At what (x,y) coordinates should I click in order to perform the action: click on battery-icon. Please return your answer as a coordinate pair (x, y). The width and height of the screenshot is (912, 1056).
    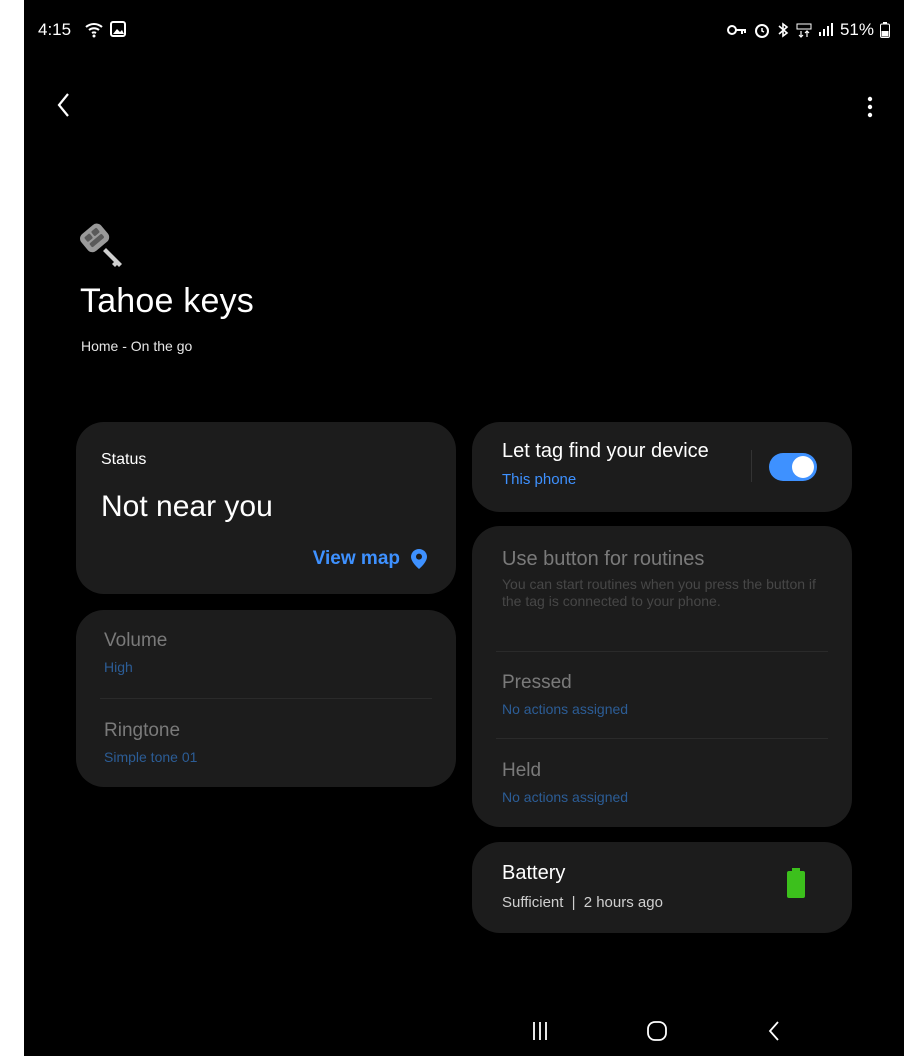
    Looking at the image, I should click on (885, 30).